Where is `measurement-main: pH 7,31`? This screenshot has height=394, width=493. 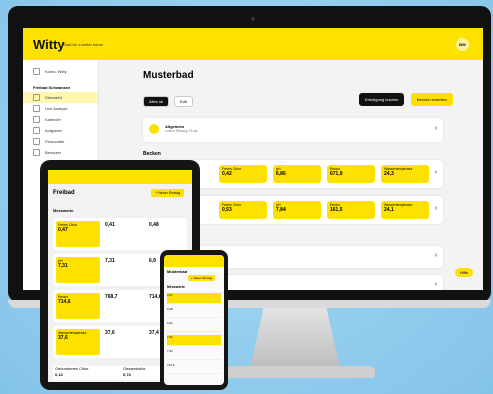 measurement-main: pH 7,31 is located at coordinates (78, 270).